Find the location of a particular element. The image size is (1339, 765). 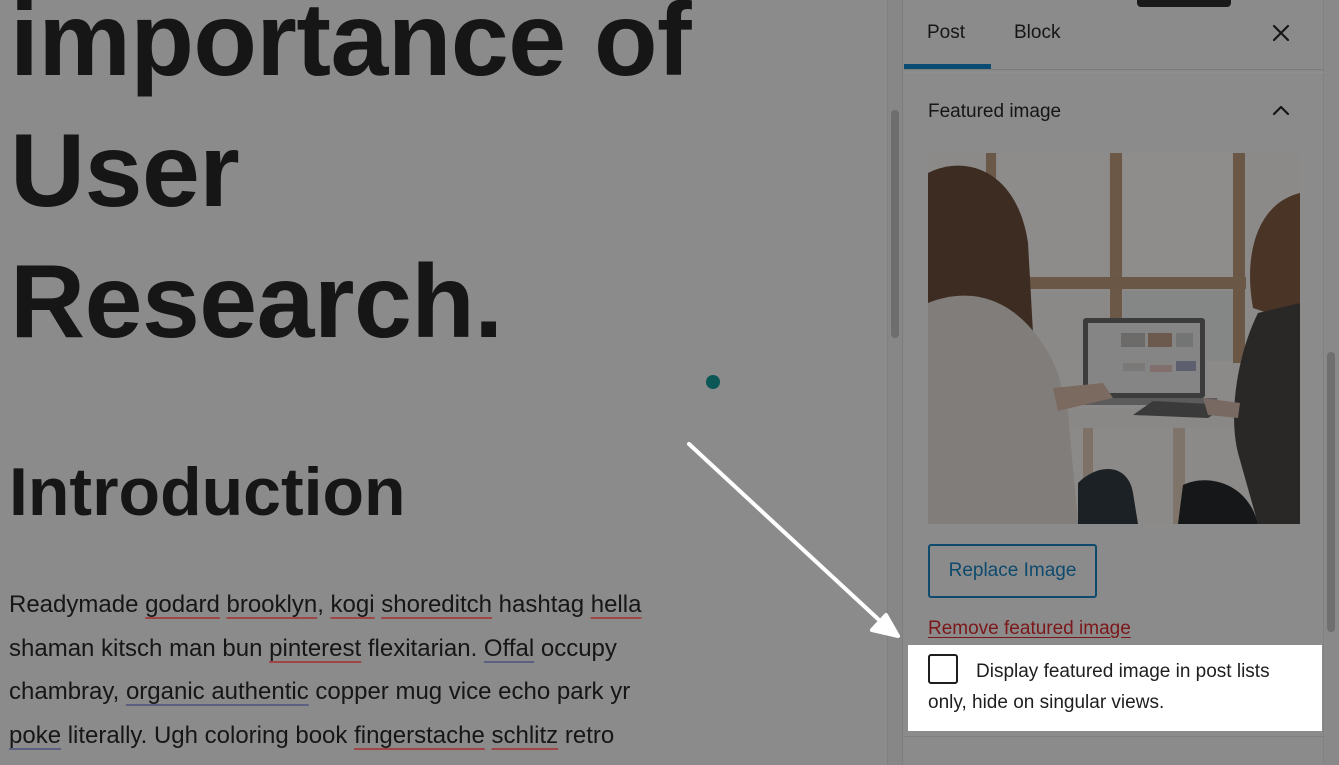

paragraph-text: retro is located at coordinates (586, 735).